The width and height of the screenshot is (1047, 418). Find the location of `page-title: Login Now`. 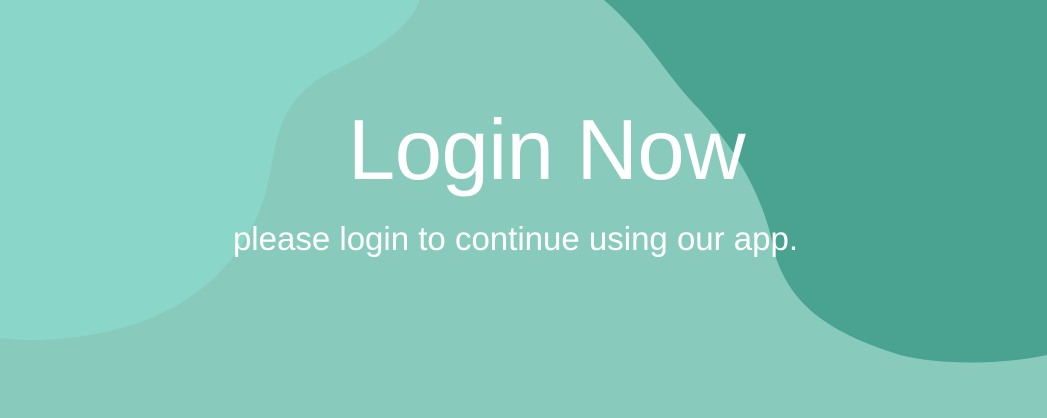

page-title: Login Now is located at coordinates (546, 150).